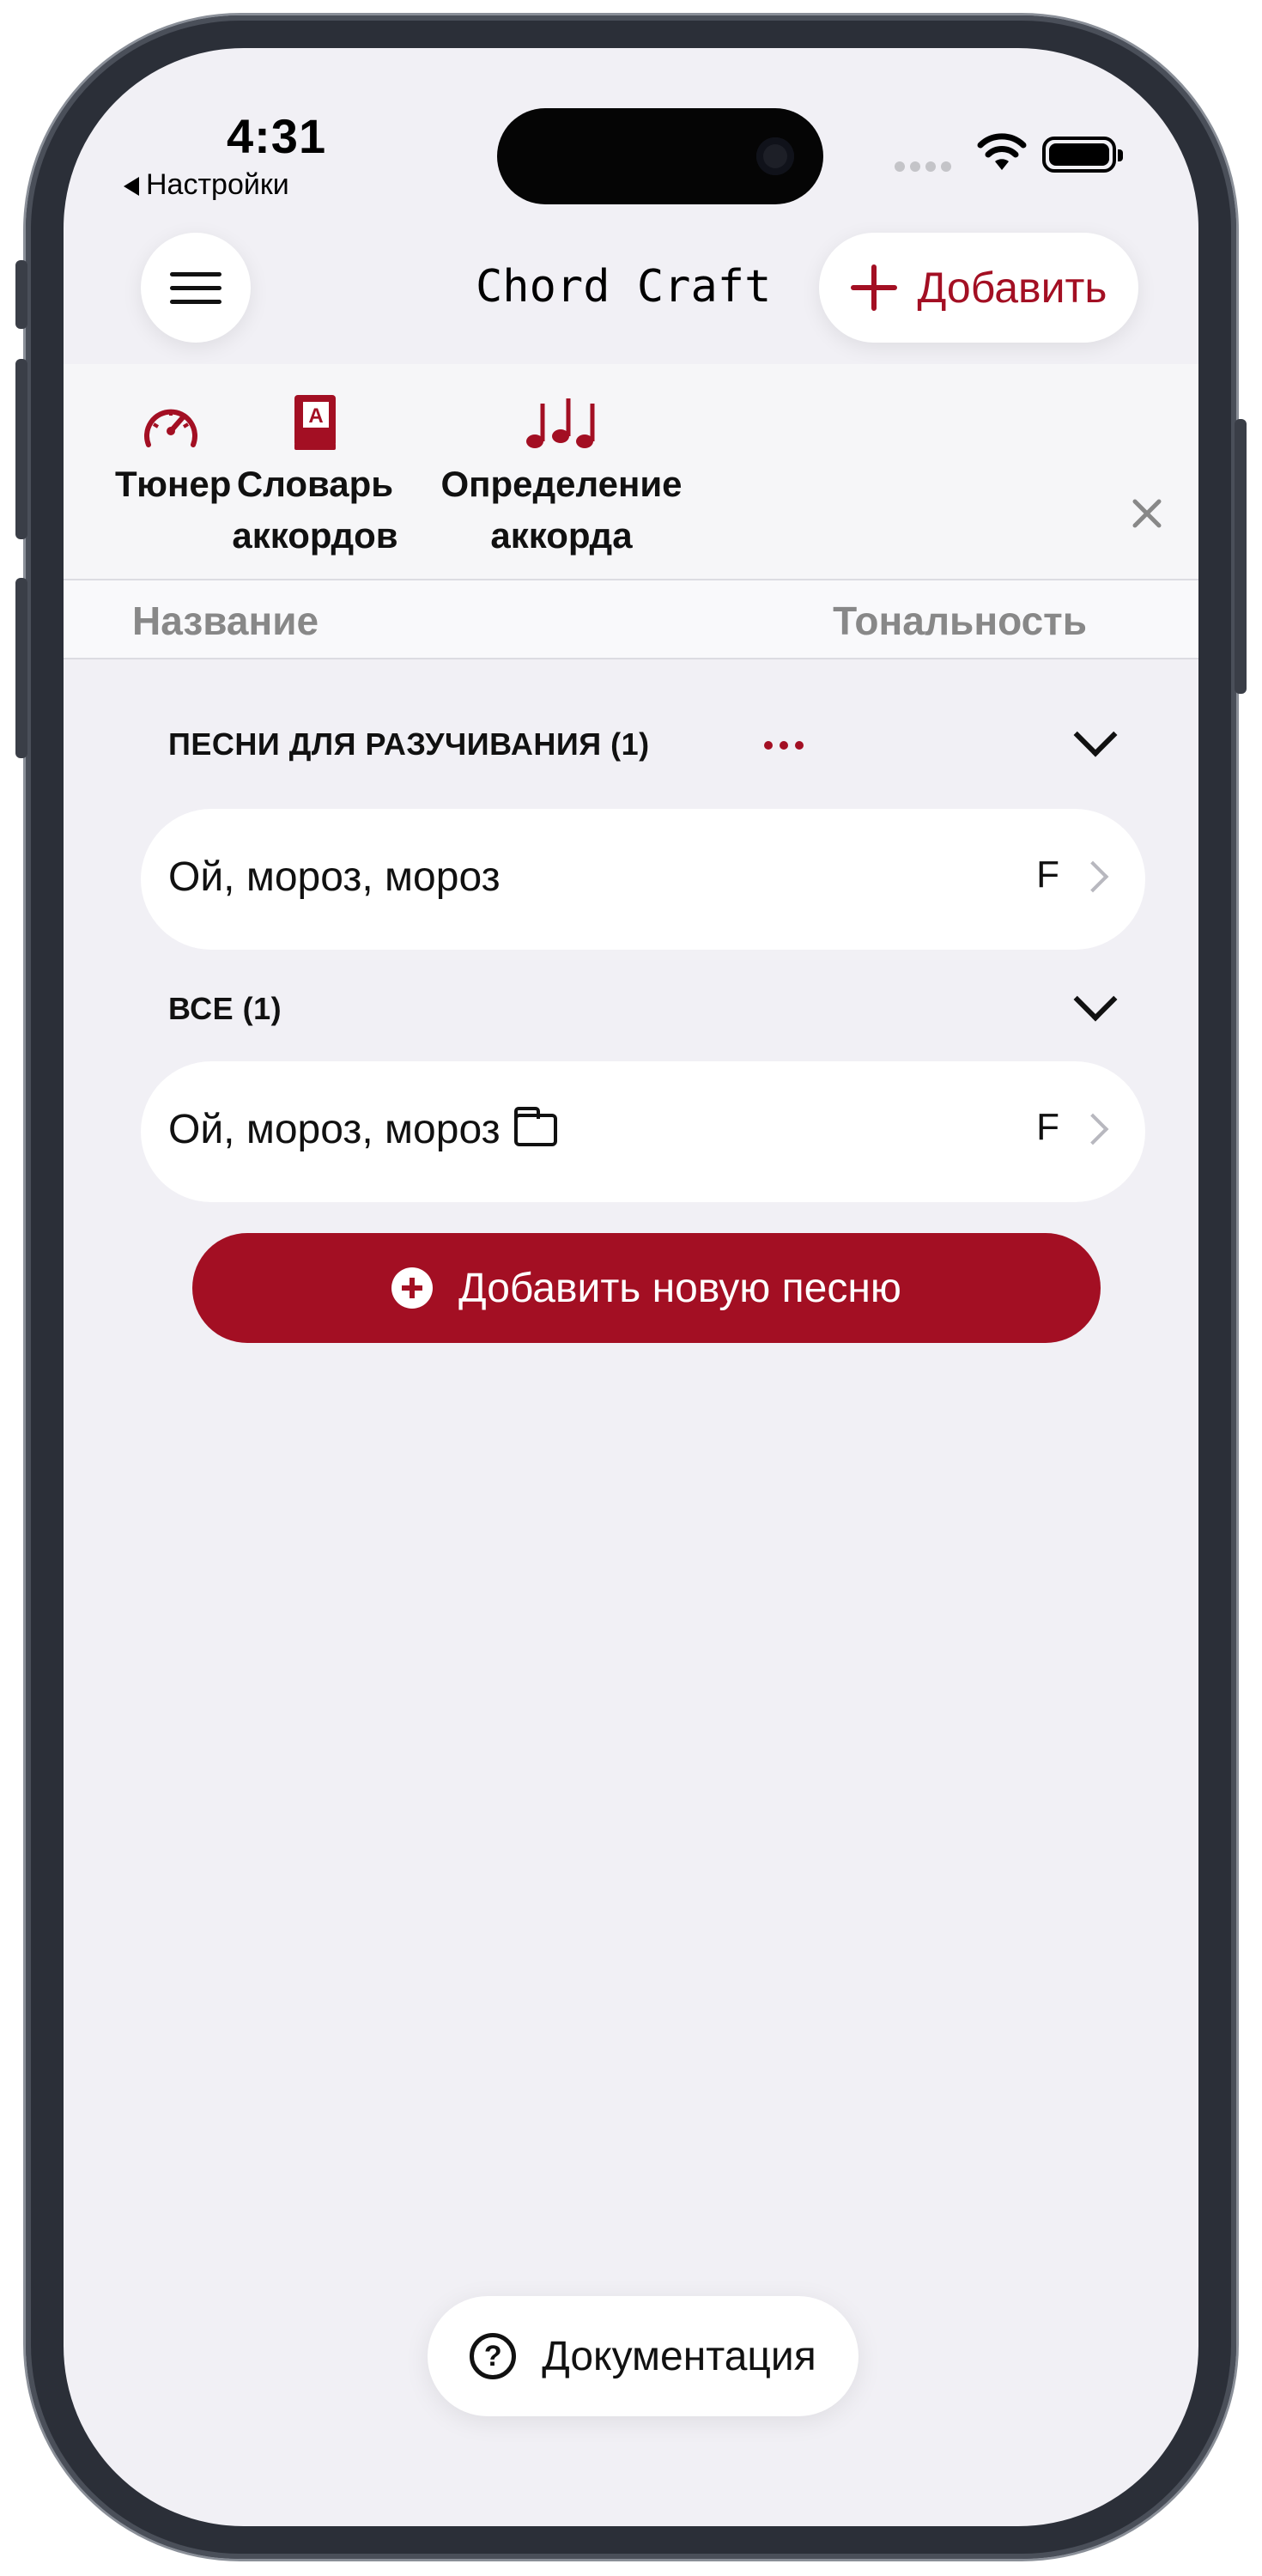 The image size is (1262, 2576). I want to click on dynamic-island, so click(660, 156).